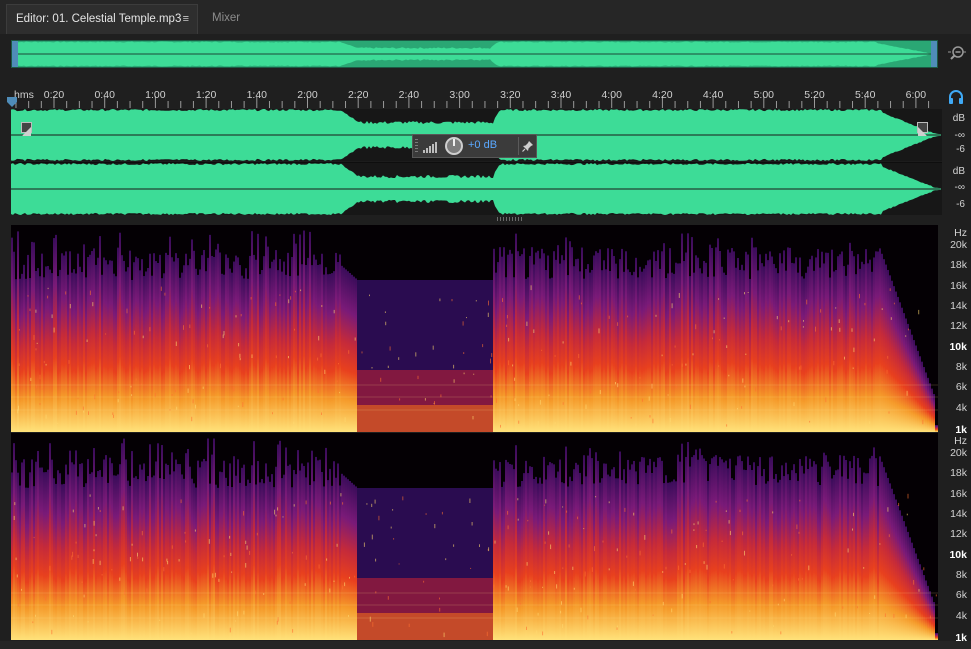 This screenshot has width=971, height=649. I want to click on volume-knob-icon, so click(454, 146).